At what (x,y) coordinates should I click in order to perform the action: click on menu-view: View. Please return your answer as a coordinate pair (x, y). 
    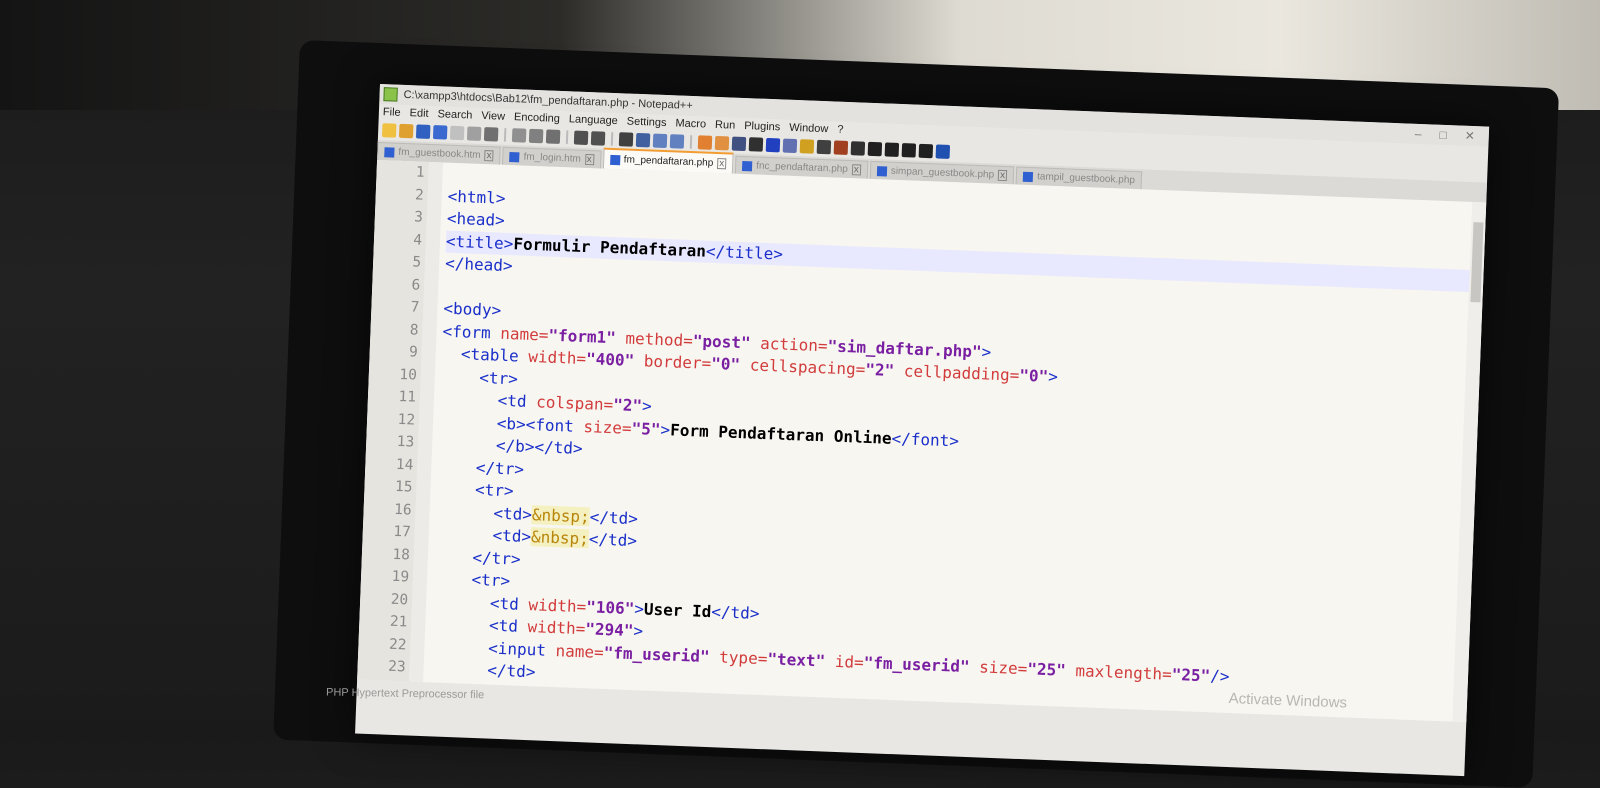
    Looking at the image, I should click on (493, 116).